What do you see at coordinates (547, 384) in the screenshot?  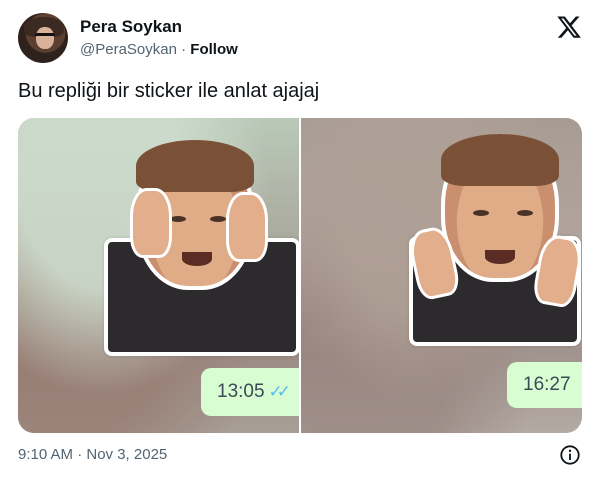 I see `message-time: 16:27` at bounding box center [547, 384].